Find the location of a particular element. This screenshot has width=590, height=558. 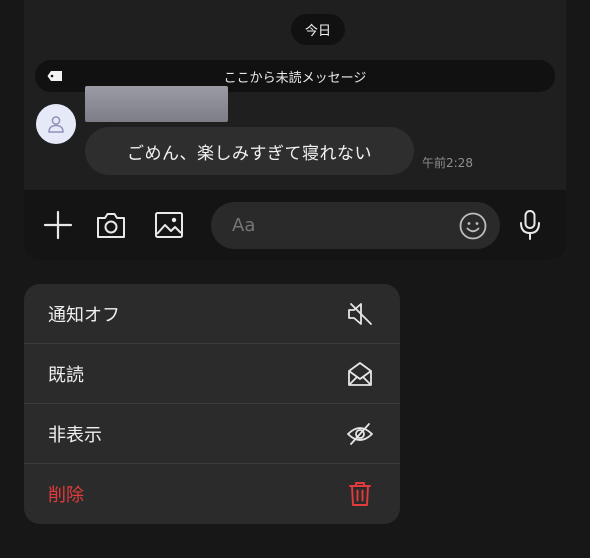

unread-divider-label: ここから未読メッセージ is located at coordinates (295, 78).